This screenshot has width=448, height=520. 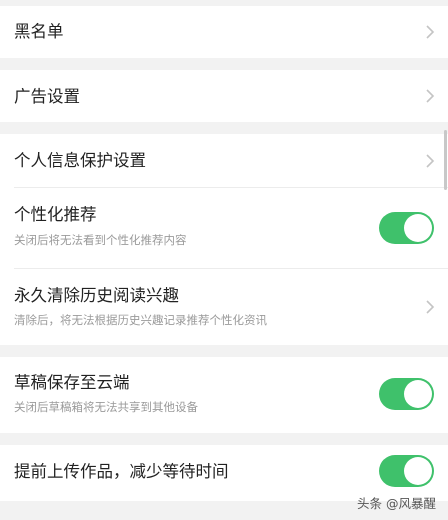 I want to click on draft-cloud-row: 草稿保存至云端 关闭后草稿箱将无法共享到其他设备, so click(x=224, y=395).